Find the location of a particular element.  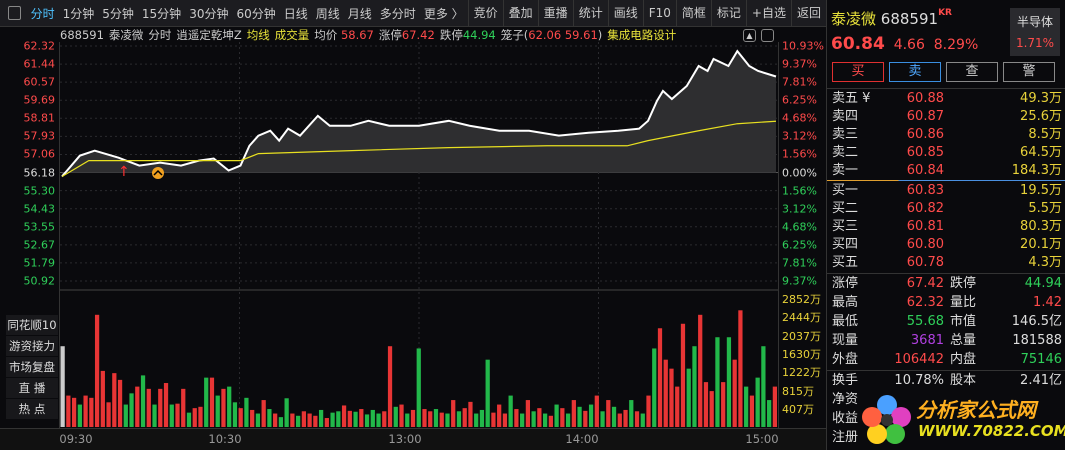

price-tick: 54.43 is located at coordinates (39, 209).